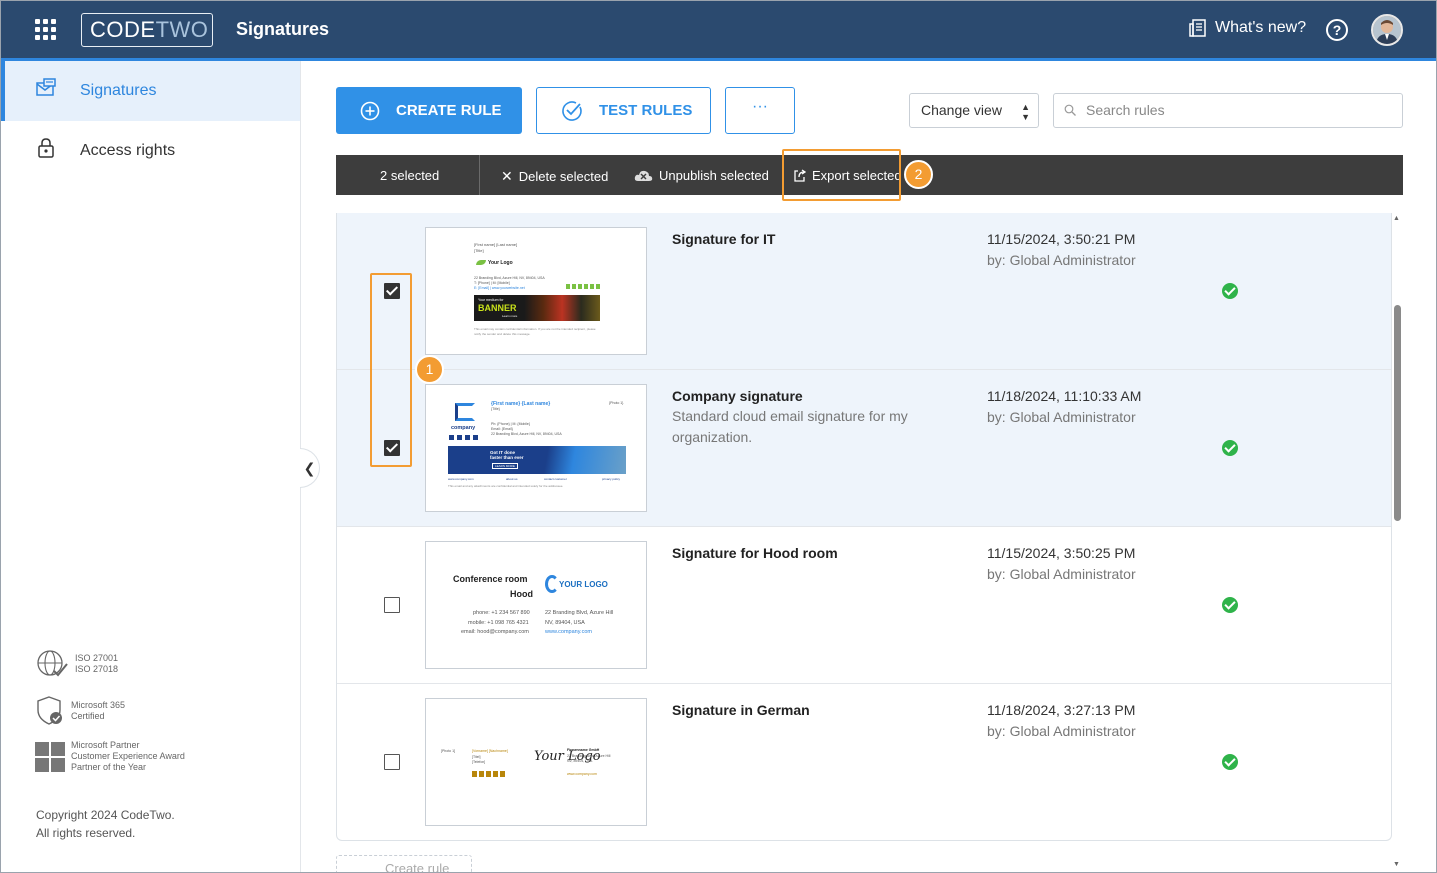  What do you see at coordinates (737, 396) in the screenshot?
I see `rule-name: Company signature` at bounding box center [737, 396].